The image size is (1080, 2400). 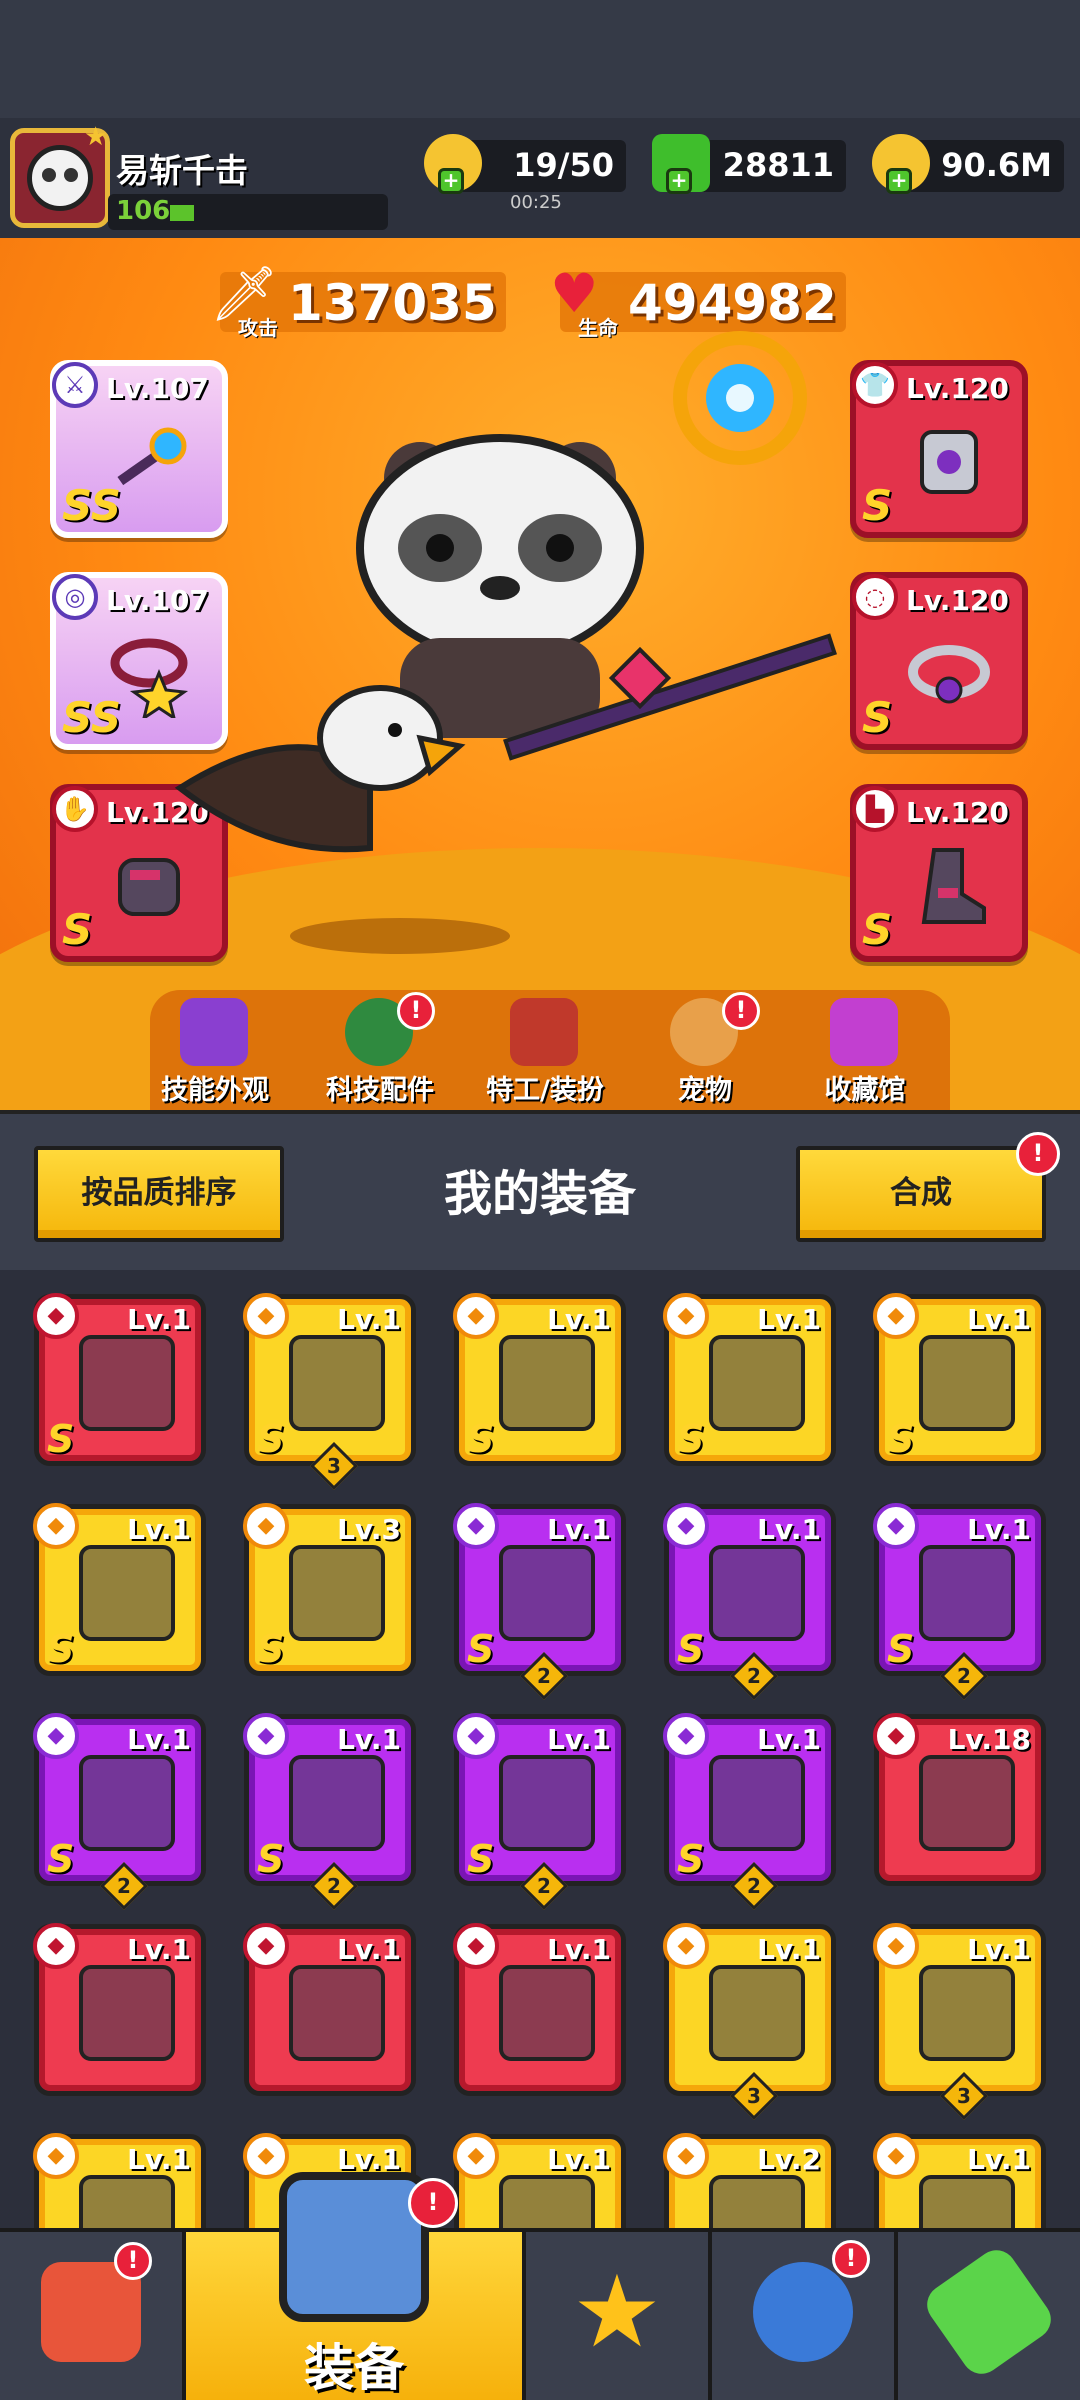 I want to click on slot-grade: SS, so click(x=92, y=505).